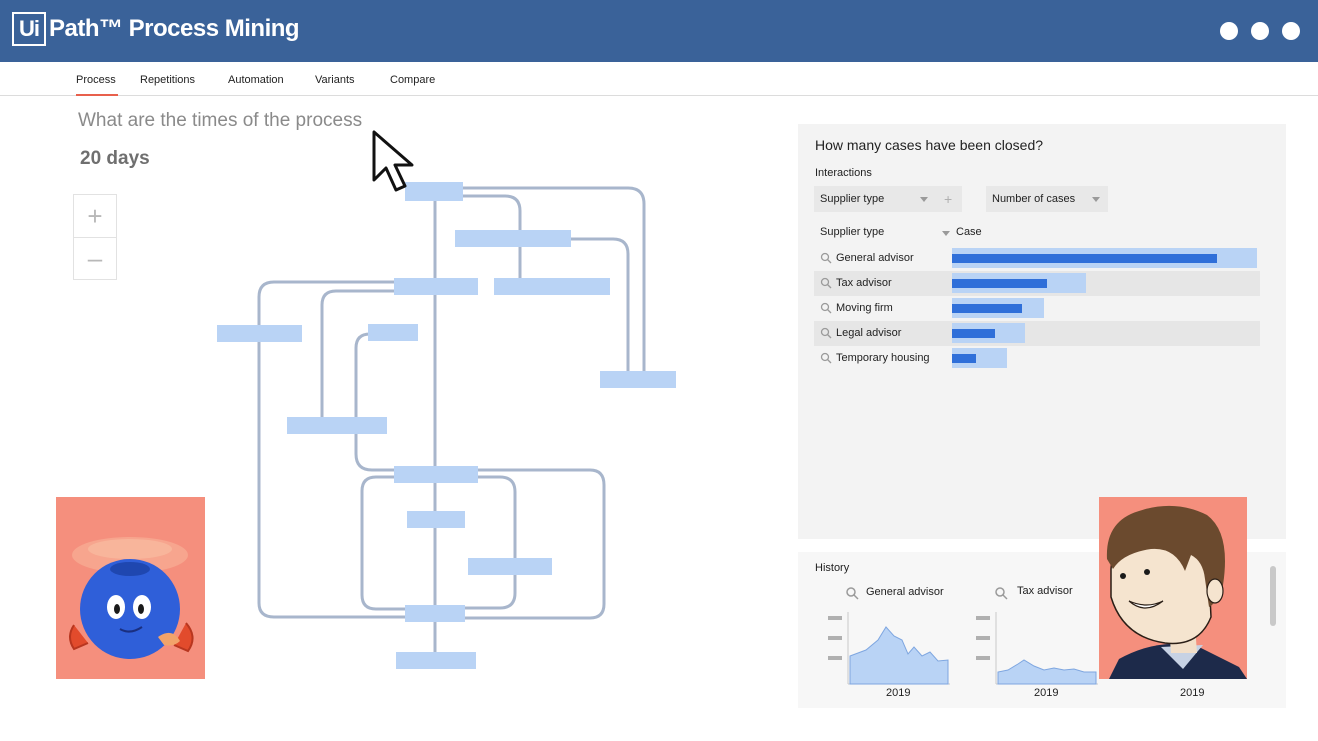  What do you see at coordinates (852, 199) in the screenshot?
I see `dropdown-value: Supplier type` at bounding box center [852, 199].